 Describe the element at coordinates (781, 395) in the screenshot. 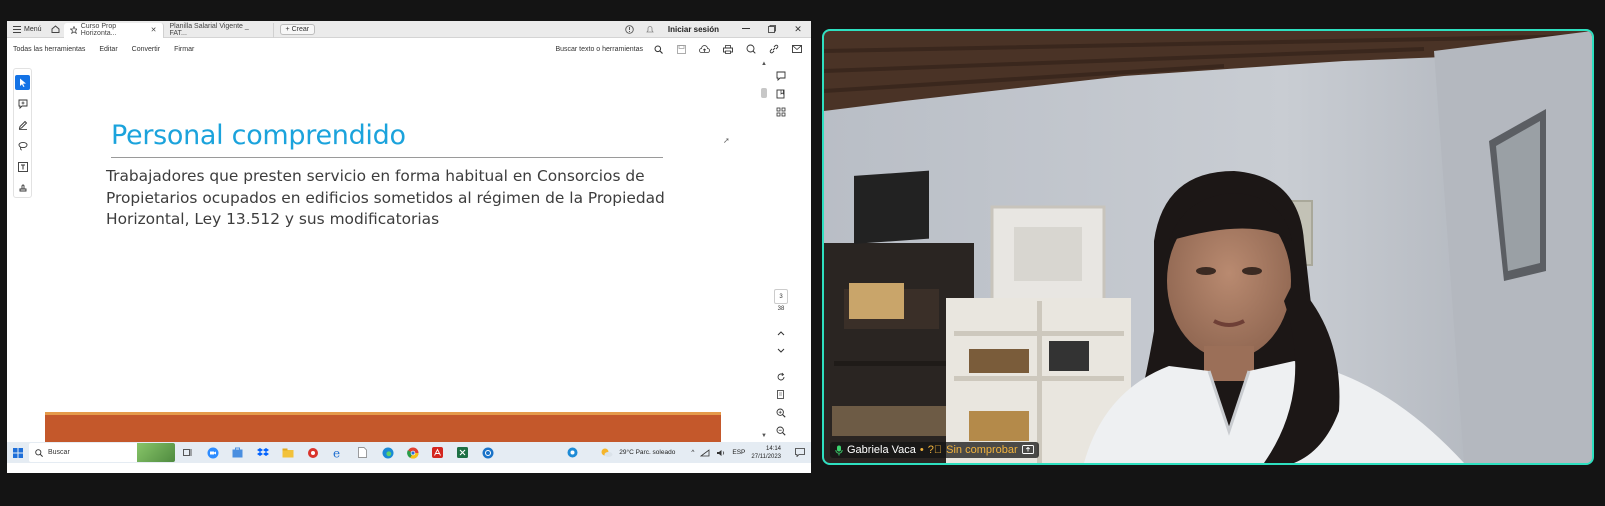

I see `page-fit-icon` at that location.